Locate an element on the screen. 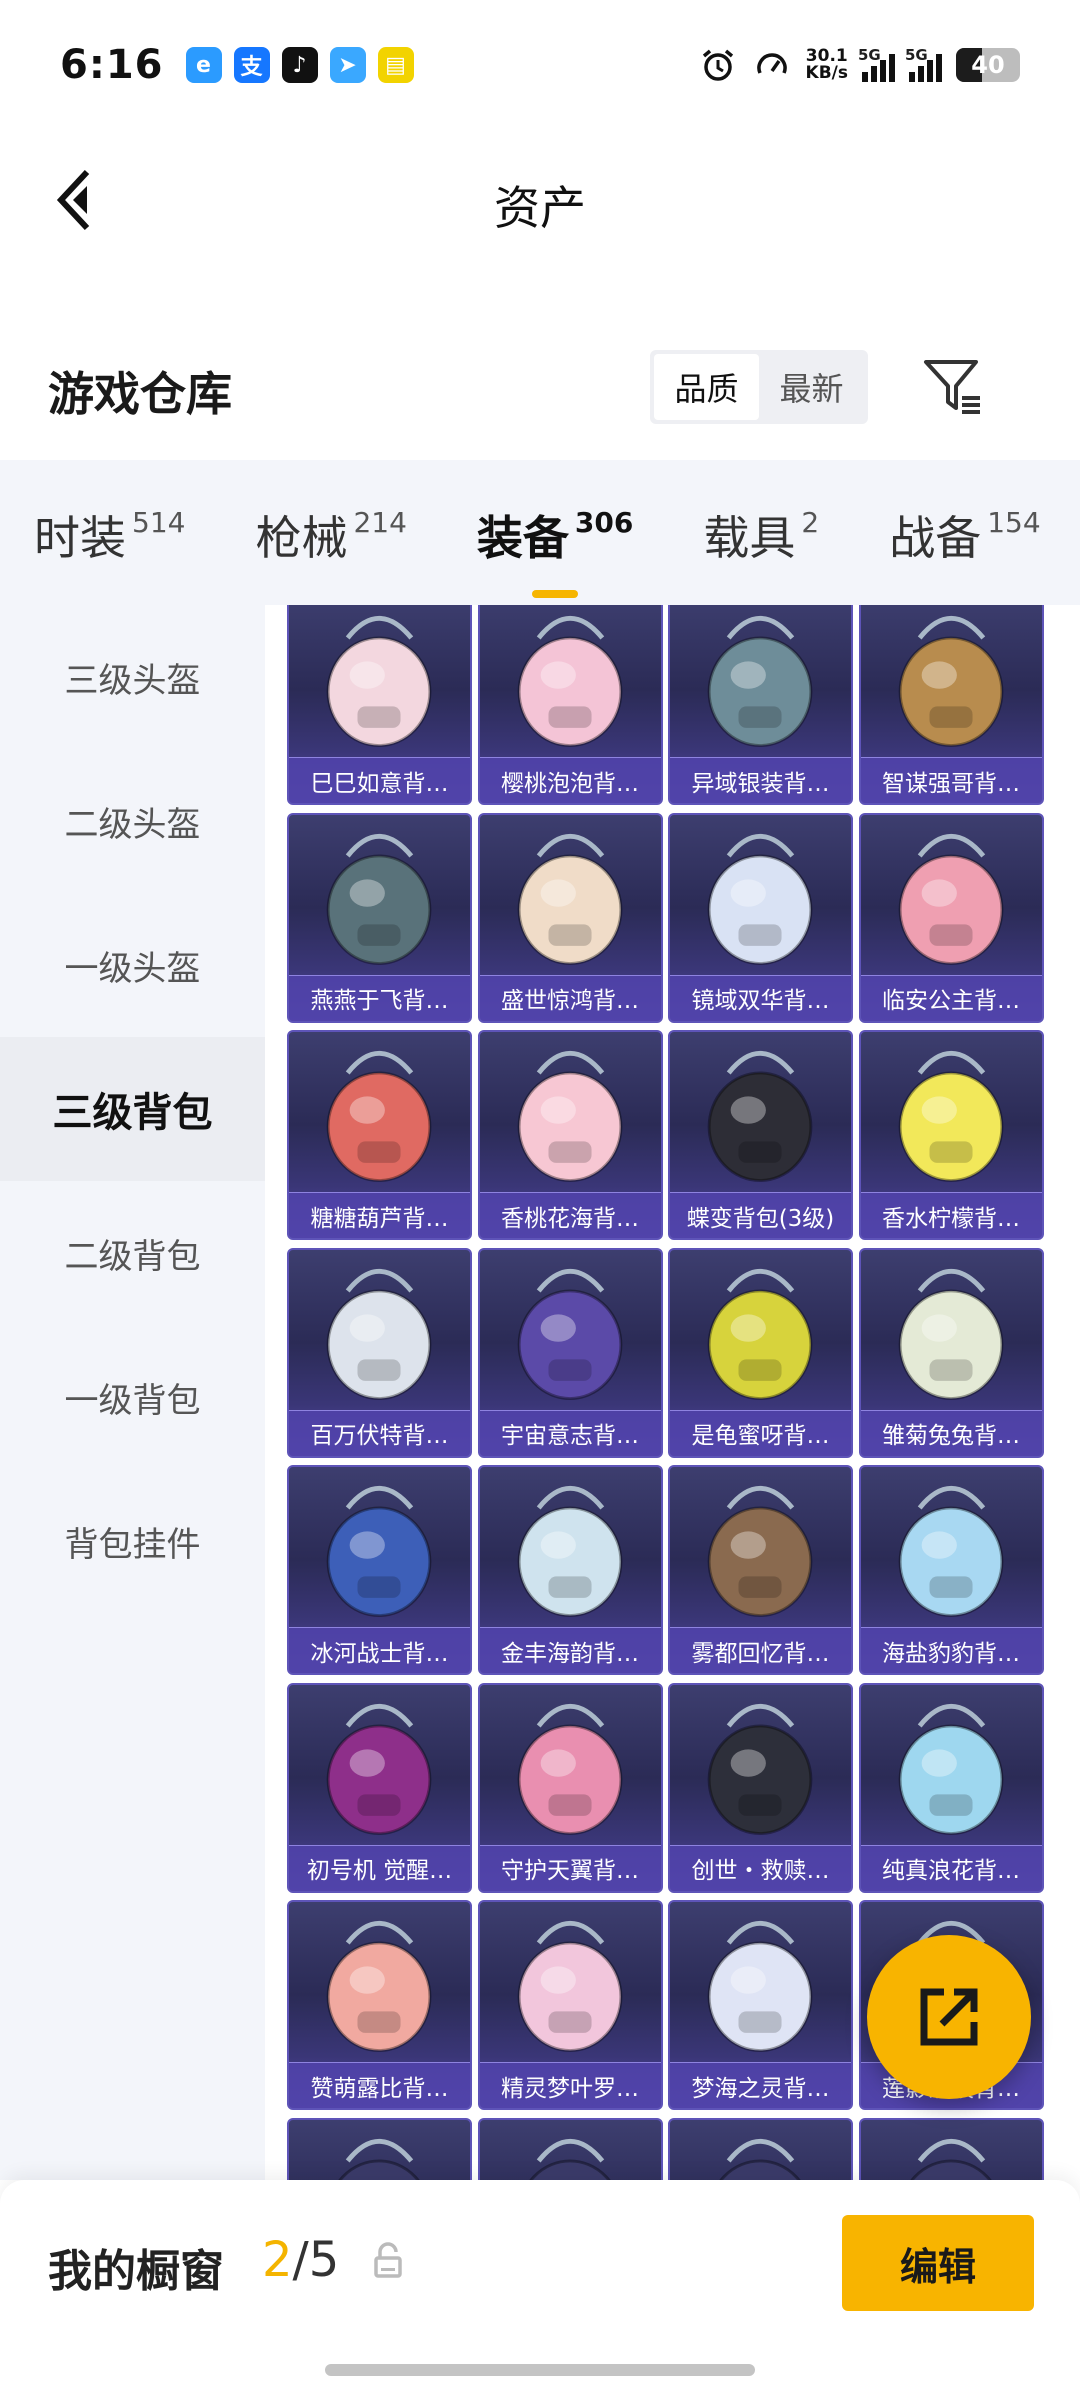 The width and height of the screenshot is (1080, 2400). lock-icon is located at coordinates (388, 2260).